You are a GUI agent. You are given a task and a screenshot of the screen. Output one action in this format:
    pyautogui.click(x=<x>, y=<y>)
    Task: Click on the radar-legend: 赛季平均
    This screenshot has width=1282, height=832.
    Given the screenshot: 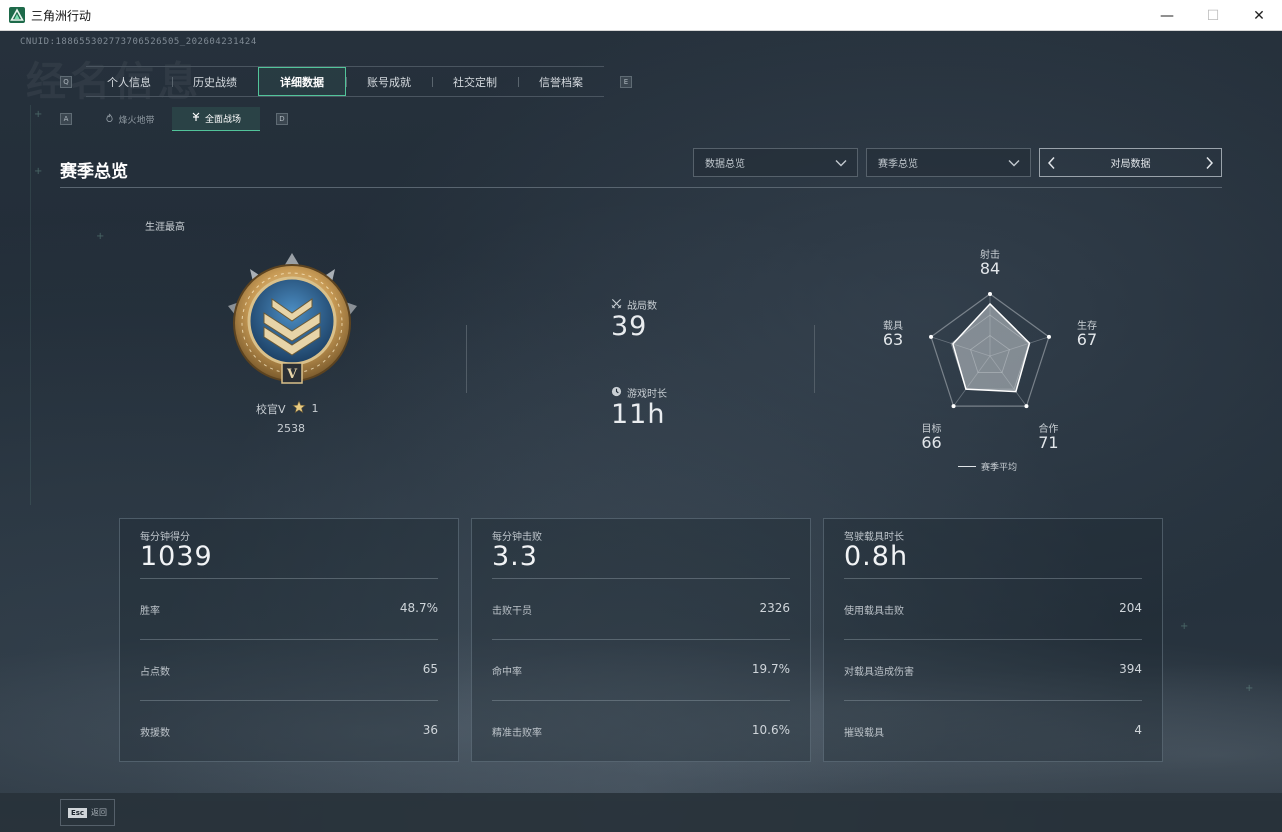 What is the action you would take?
    pyautogui.click(x=987, y=466)
    